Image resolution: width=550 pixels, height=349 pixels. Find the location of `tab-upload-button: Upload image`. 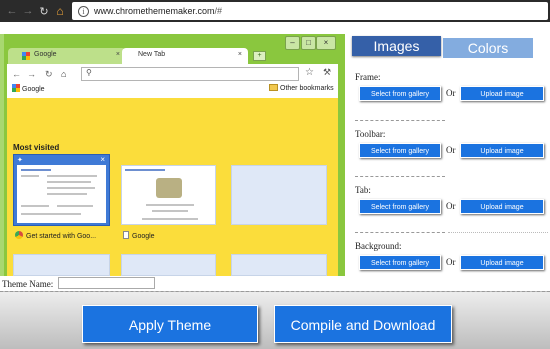

tab-upload-button: Upload image is located at coordinates (502, 206).